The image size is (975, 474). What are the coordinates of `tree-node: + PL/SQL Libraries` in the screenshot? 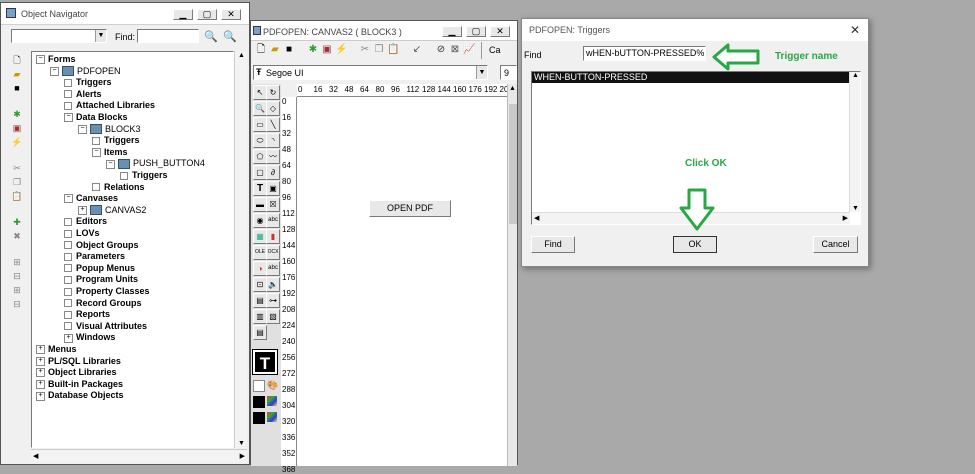 It's located at (78, 361).